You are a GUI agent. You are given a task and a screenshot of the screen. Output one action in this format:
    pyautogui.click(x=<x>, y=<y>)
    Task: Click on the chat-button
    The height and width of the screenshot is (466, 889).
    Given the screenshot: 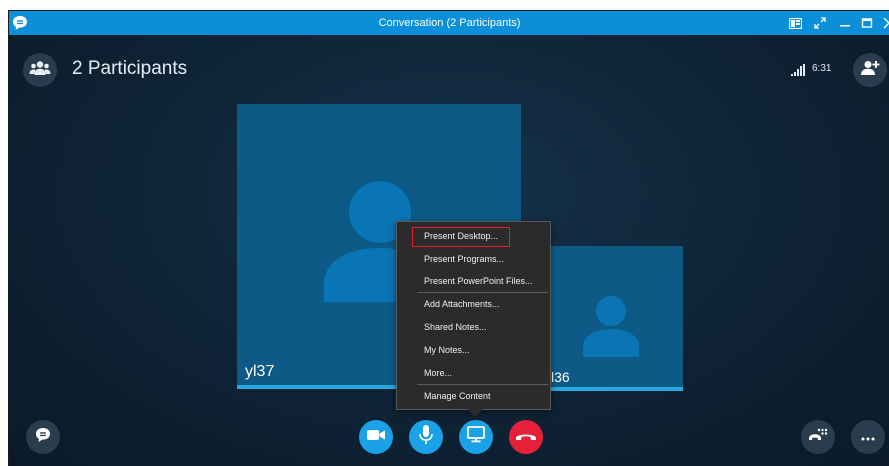 What is the action you would take?
    pyautogui.click(x=43, y=437)
    